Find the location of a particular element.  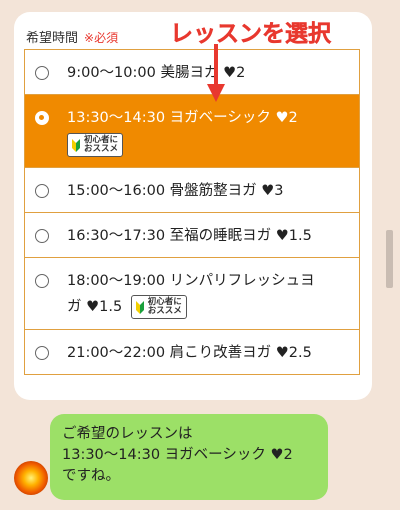

lesson-option-label-line-1: 18:00～19:00 リンパリフレッシュヨ is located at coordinates (191, 281).